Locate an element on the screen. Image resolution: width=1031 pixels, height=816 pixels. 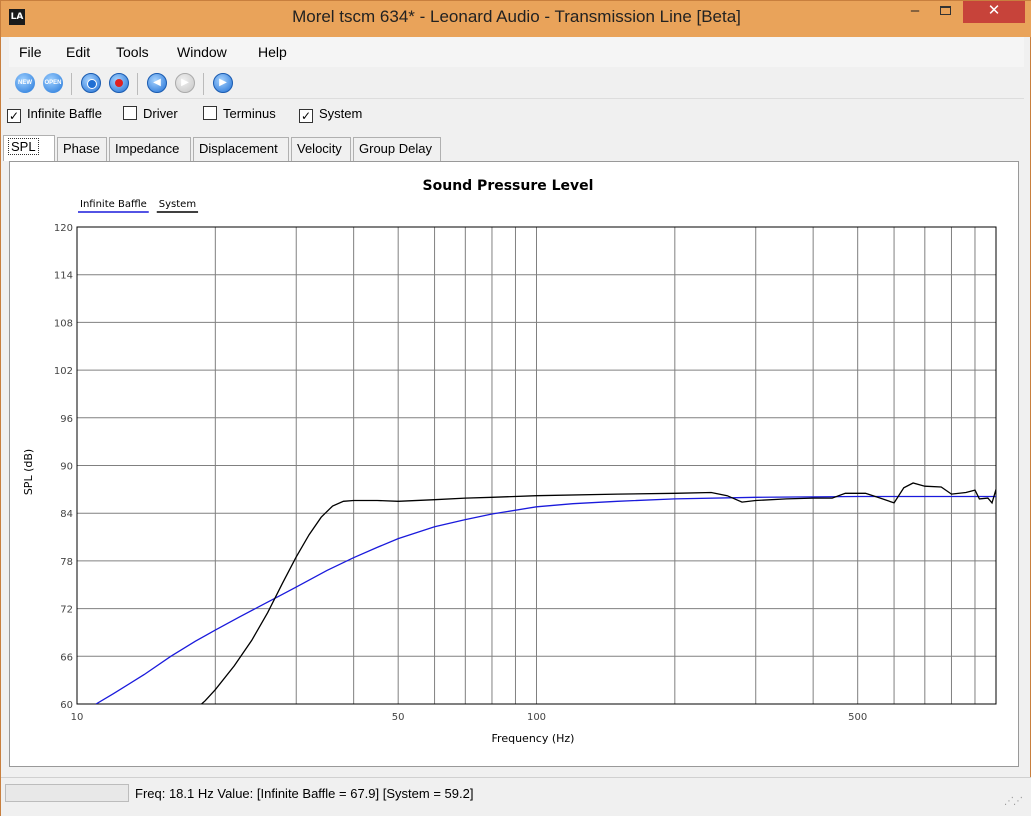
x-axis-label: Frequency (Hz) is located at coordinates (533, 738).